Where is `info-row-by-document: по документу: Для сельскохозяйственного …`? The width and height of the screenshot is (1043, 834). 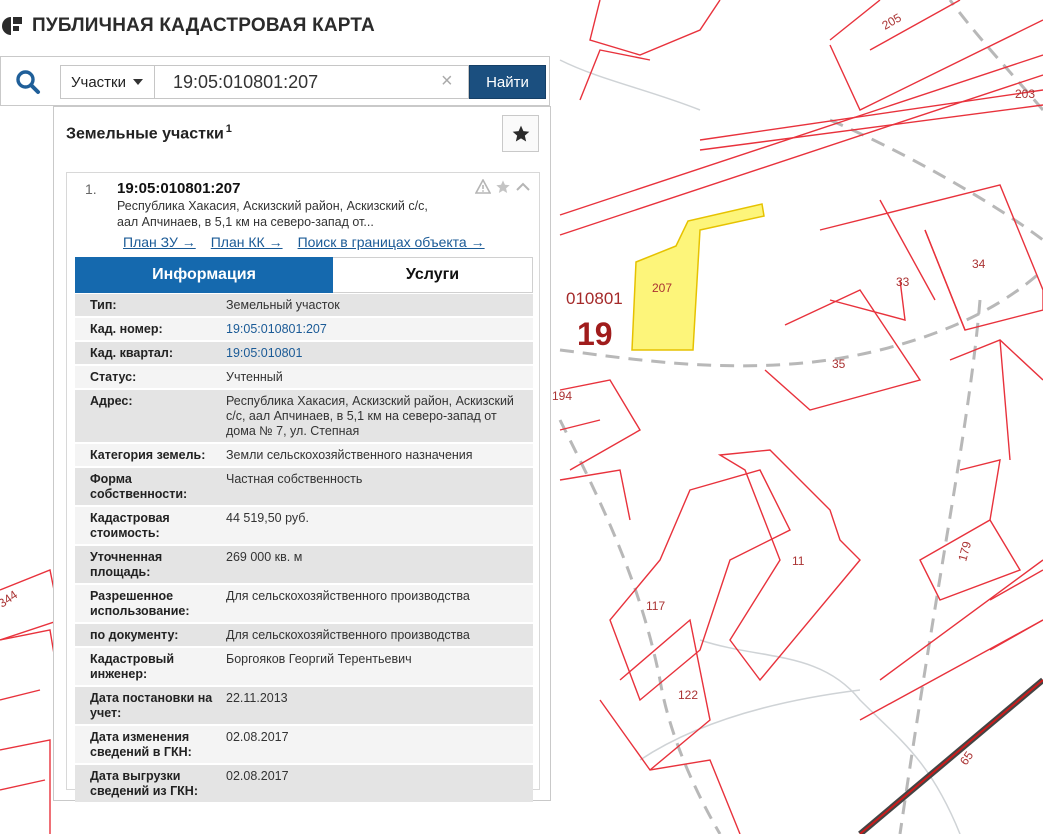 info-row-by-document: по документу: Для сельскохозяйственного … is located at coordinates (304, 636).